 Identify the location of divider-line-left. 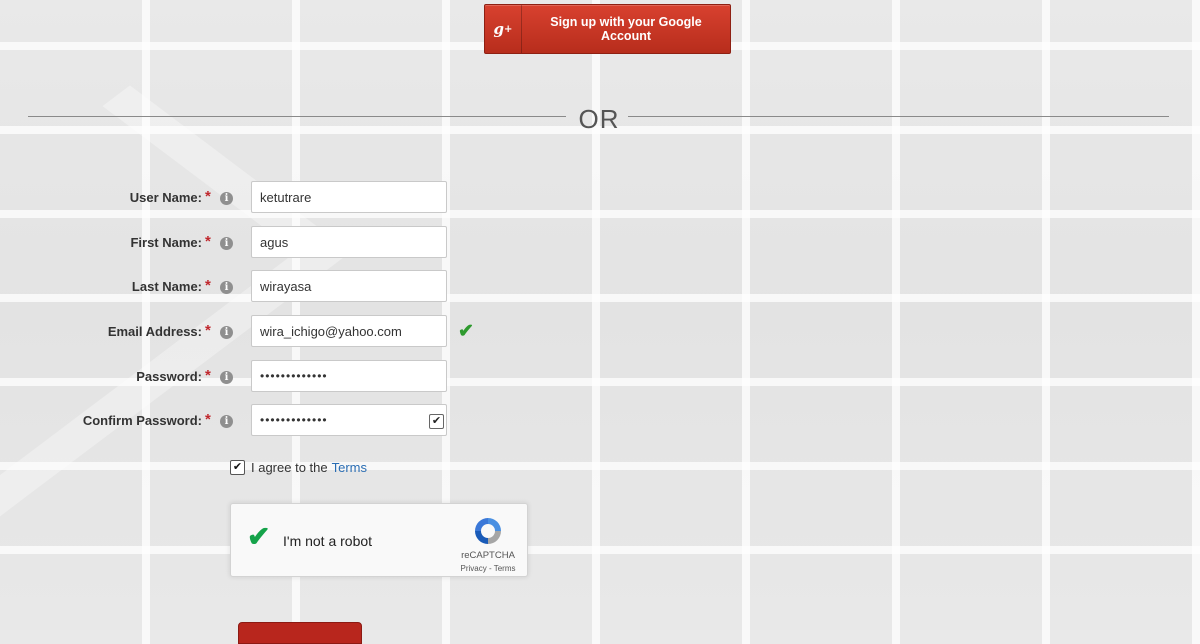
(297, 116).